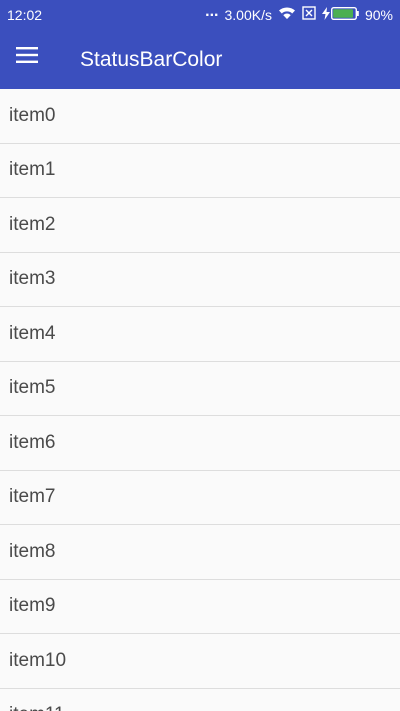 Image resolution: width=400 pixels, height=711 pixels. Describe the element at coordinates (32, 497) in the screenshot. I see `list-item-label: item7` at that location.